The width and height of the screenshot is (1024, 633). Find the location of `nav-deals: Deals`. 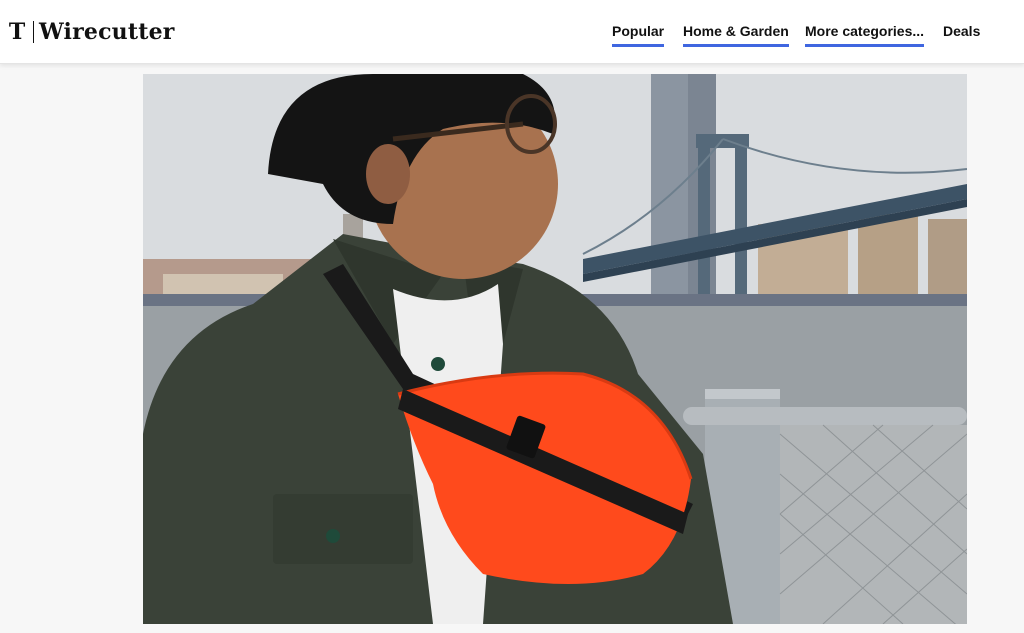

nav-deals: Deals is located at coordinates (961, 32).